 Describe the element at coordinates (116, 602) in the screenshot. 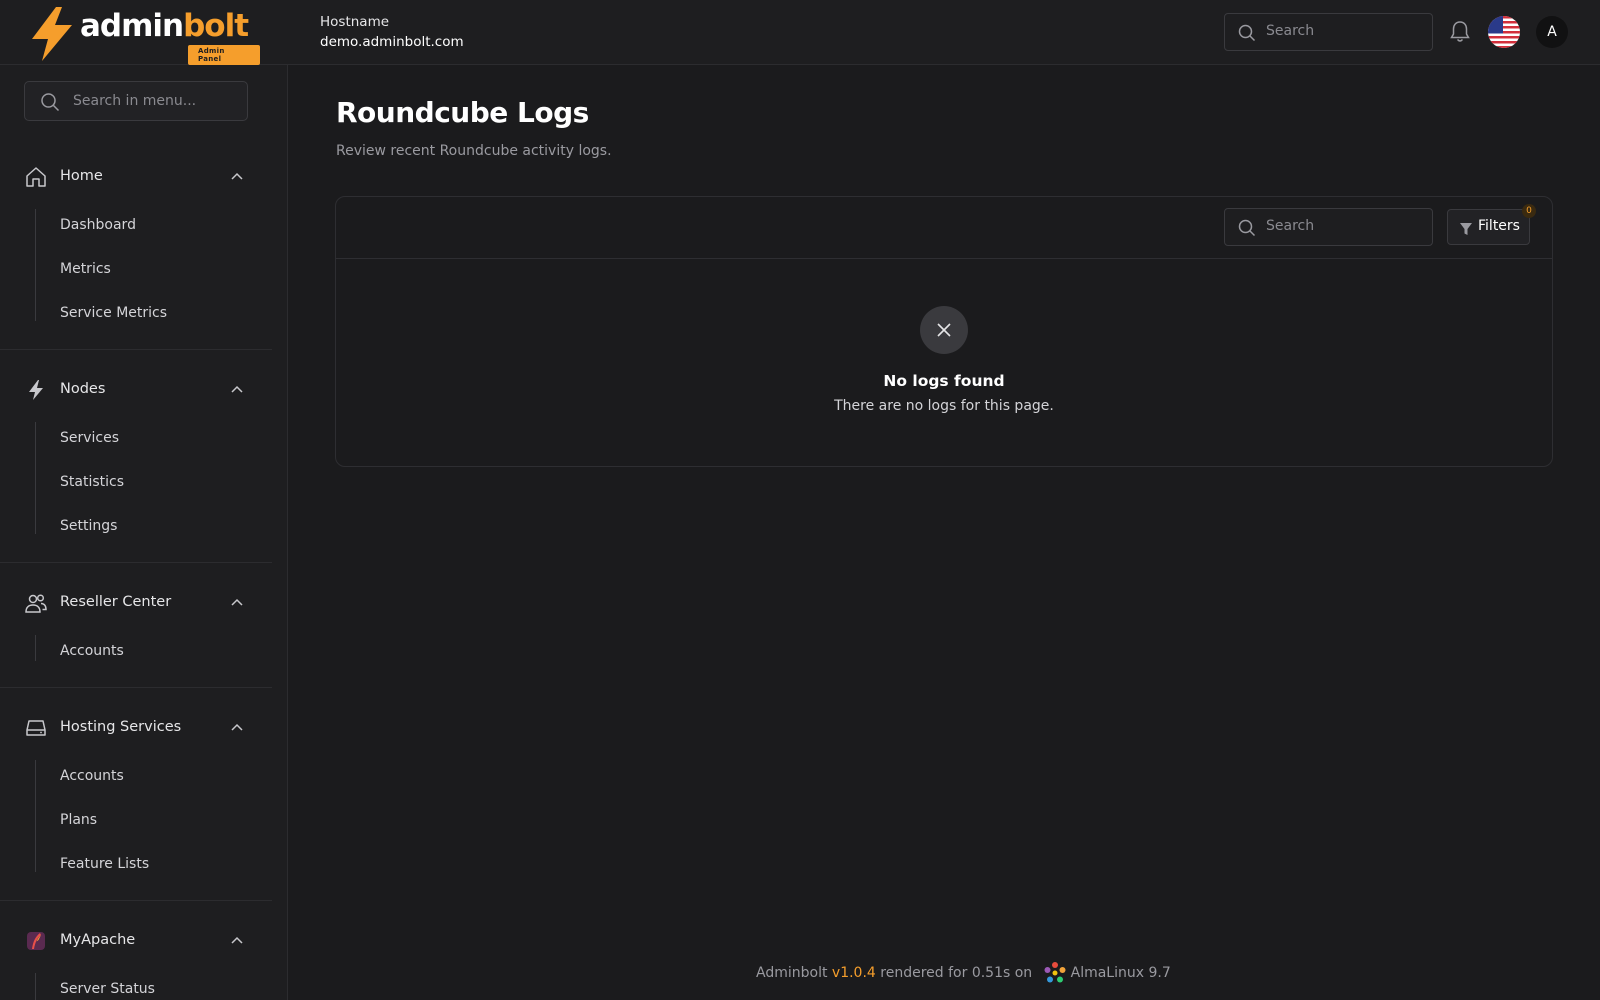

I see `sidebar-group-label: Reseller Center` at that location.